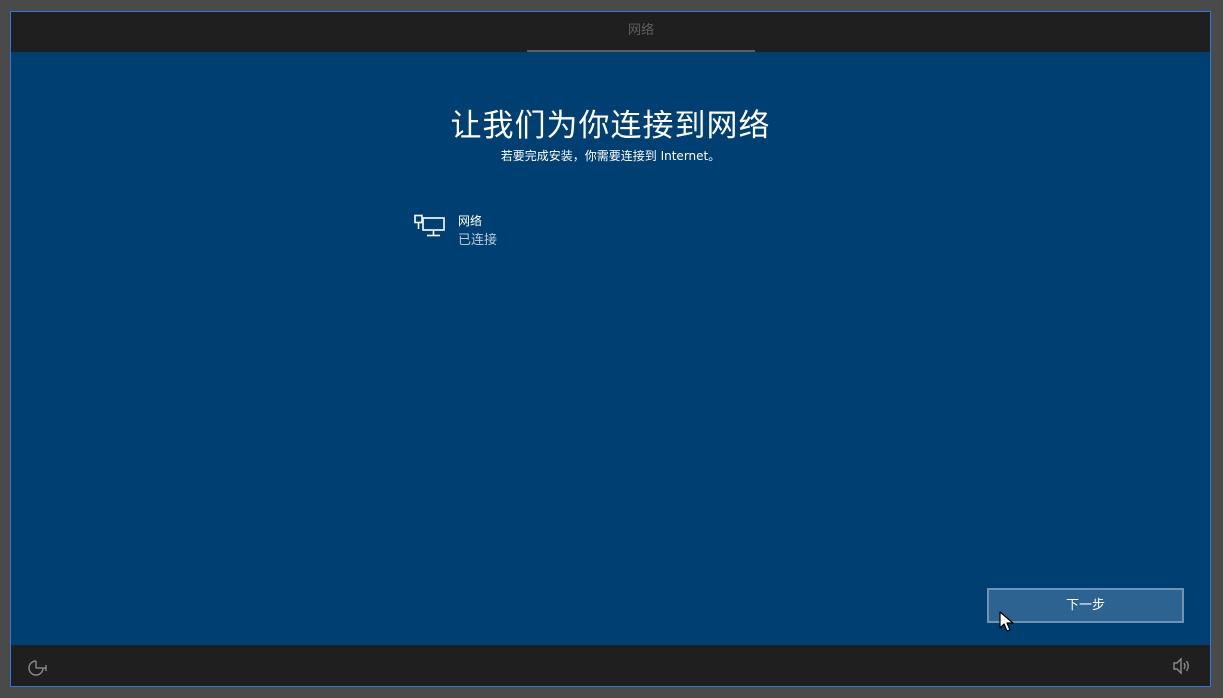 This screenshot has height=698, width=1223. I want to click on bottom-bar, so click(610, 665).